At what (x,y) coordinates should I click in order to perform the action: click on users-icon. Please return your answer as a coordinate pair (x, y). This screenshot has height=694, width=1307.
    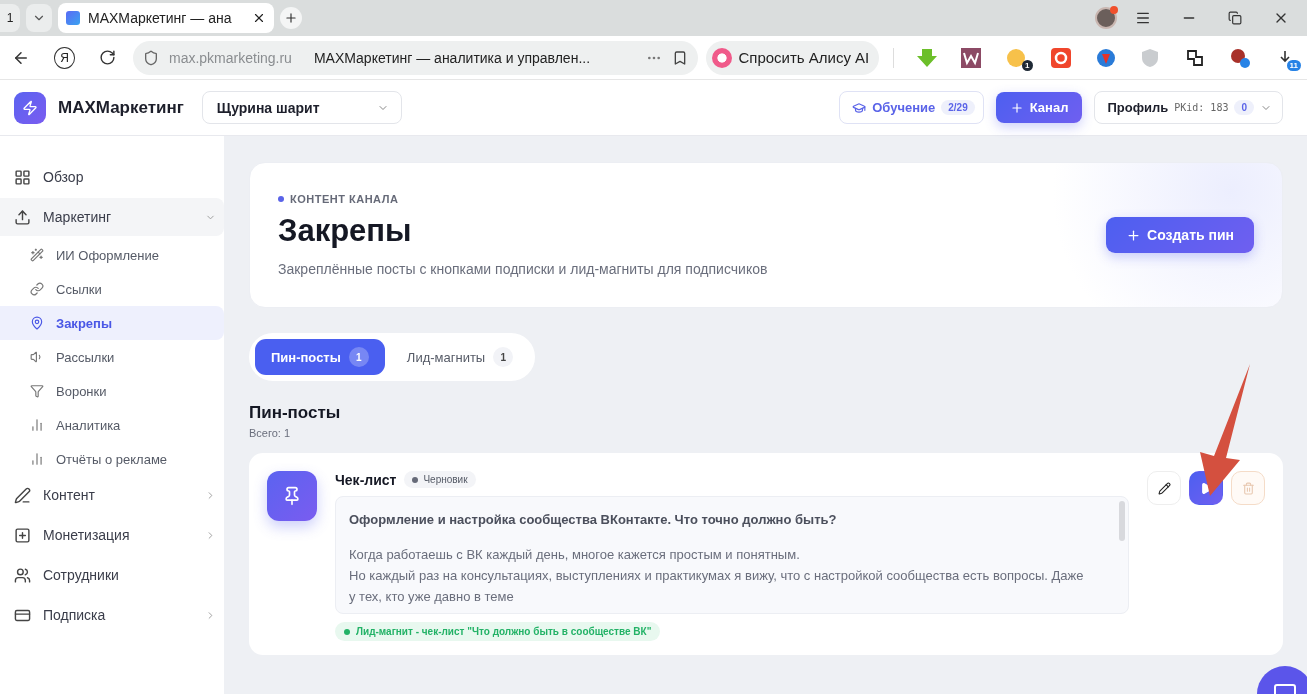
    Looking at the image, I should click on (22, 575).